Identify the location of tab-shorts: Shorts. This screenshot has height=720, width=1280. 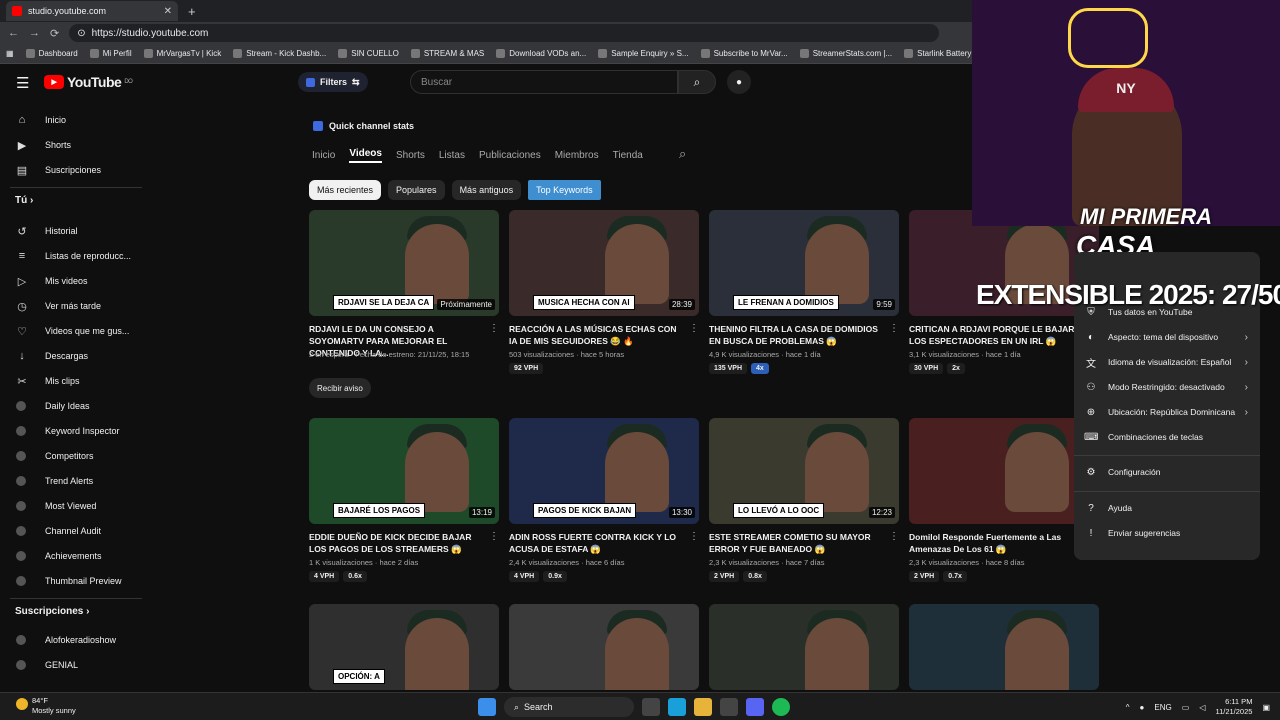
(410, 155).